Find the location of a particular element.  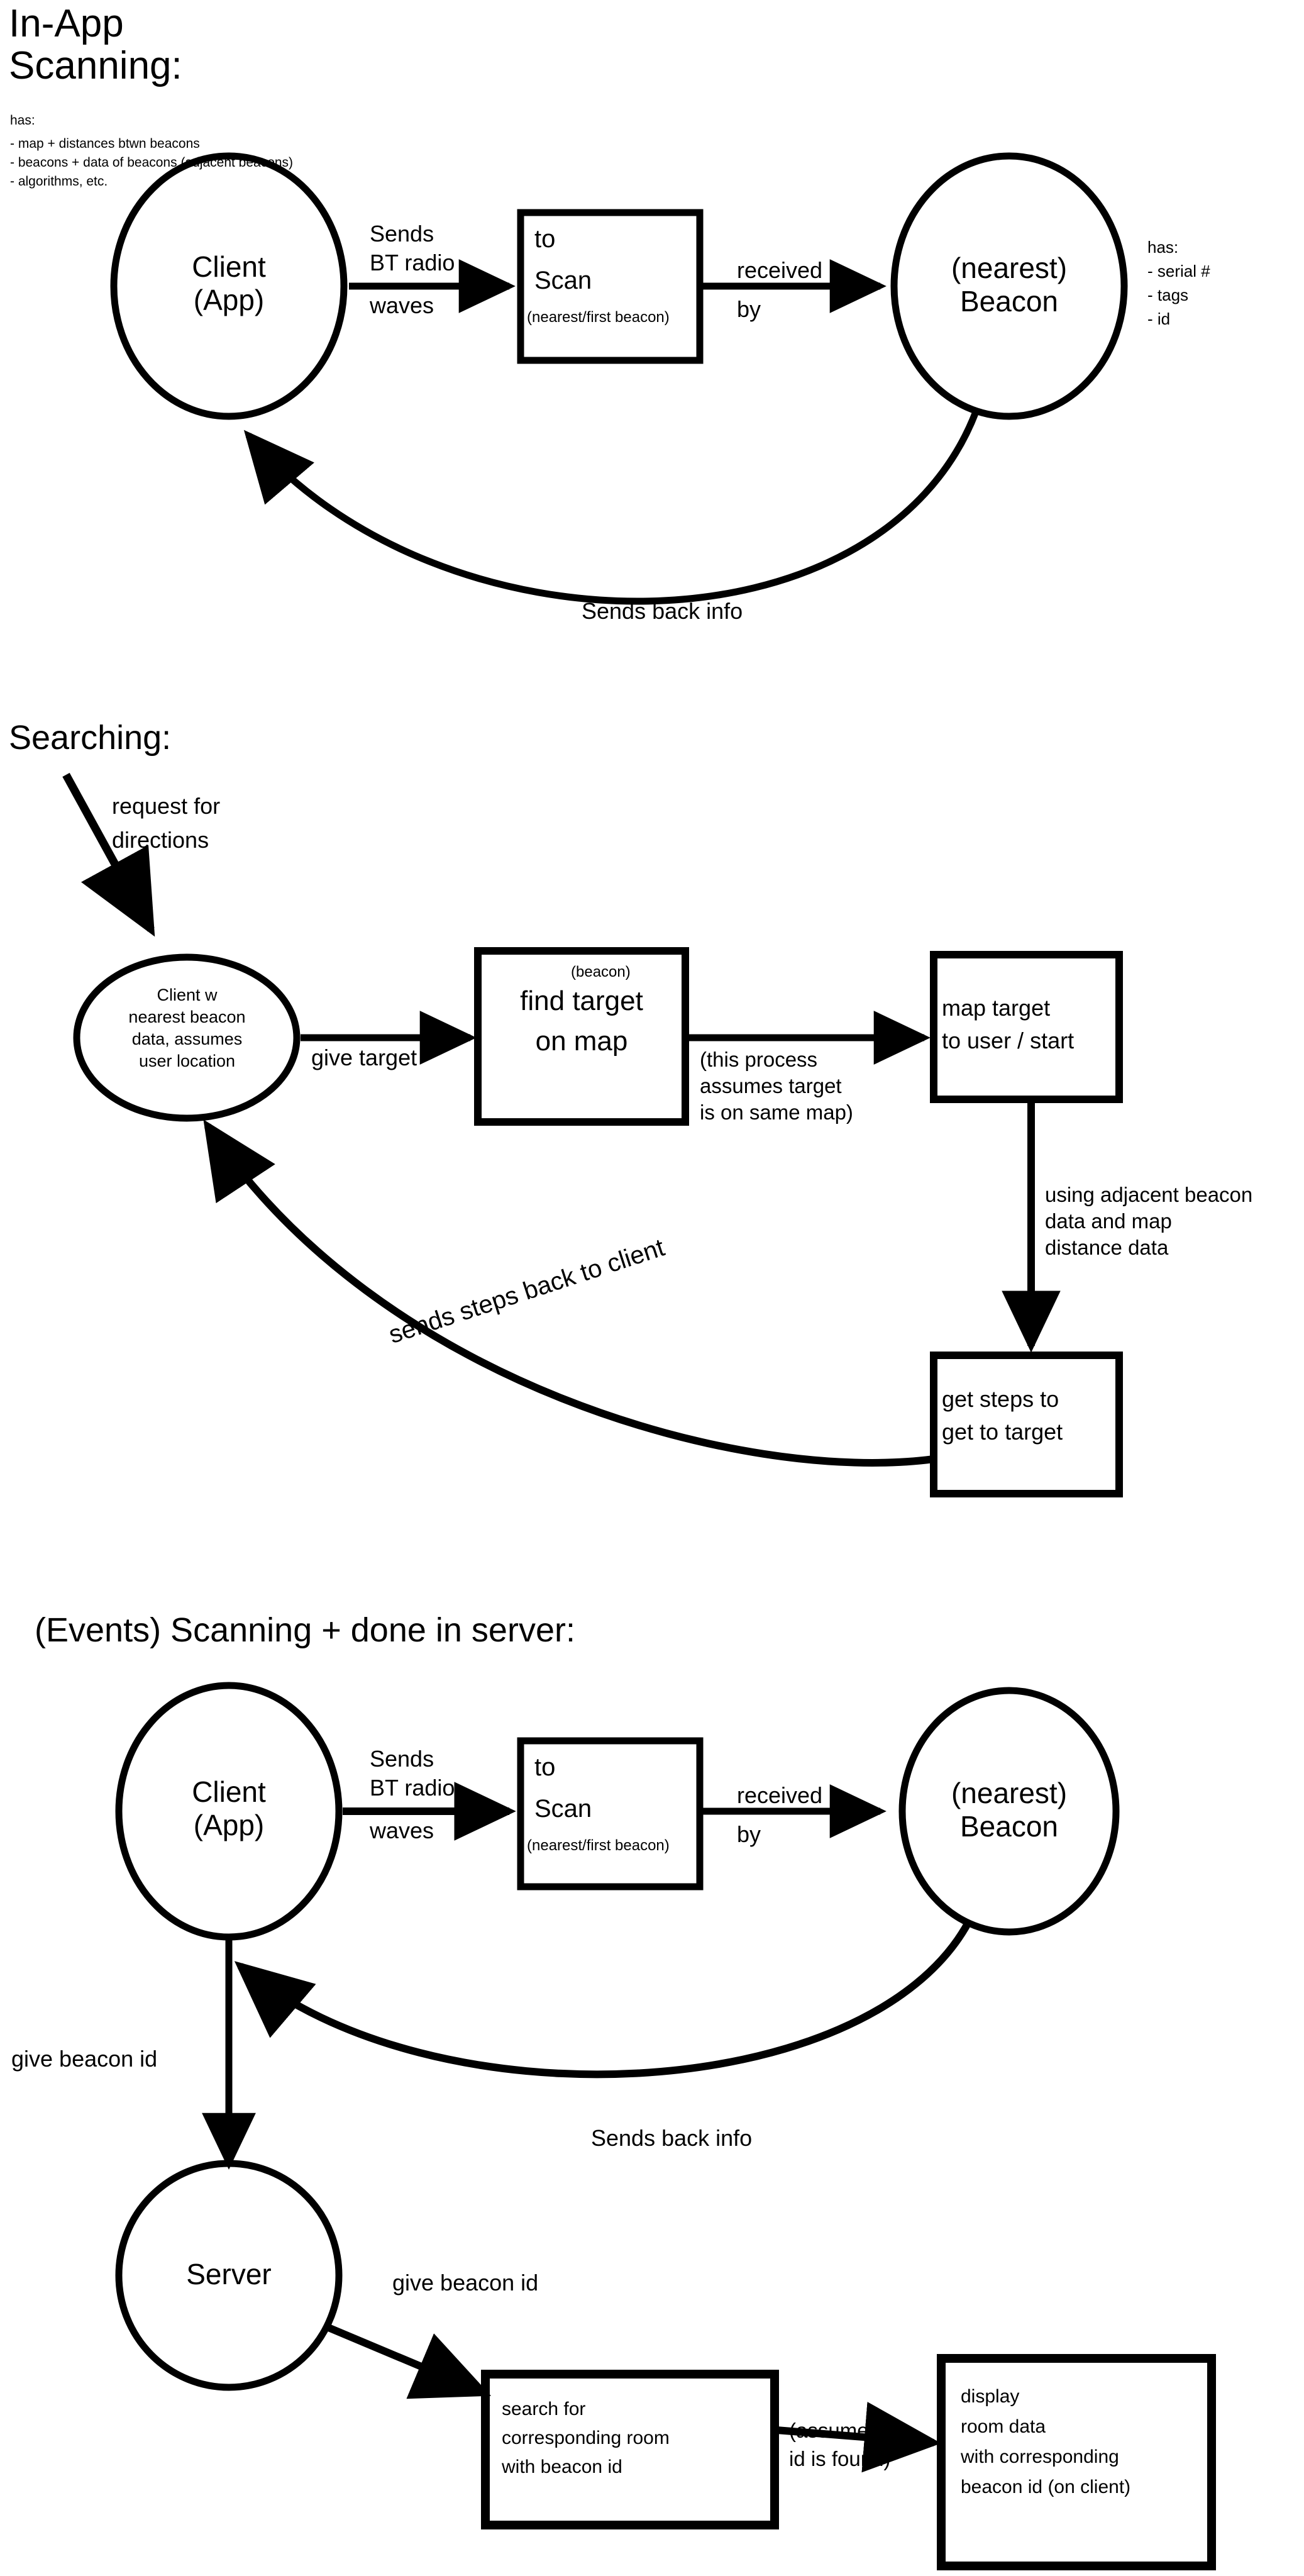

scanning-beacon-line1: (nearest) is located at coordinates (1009, 268).